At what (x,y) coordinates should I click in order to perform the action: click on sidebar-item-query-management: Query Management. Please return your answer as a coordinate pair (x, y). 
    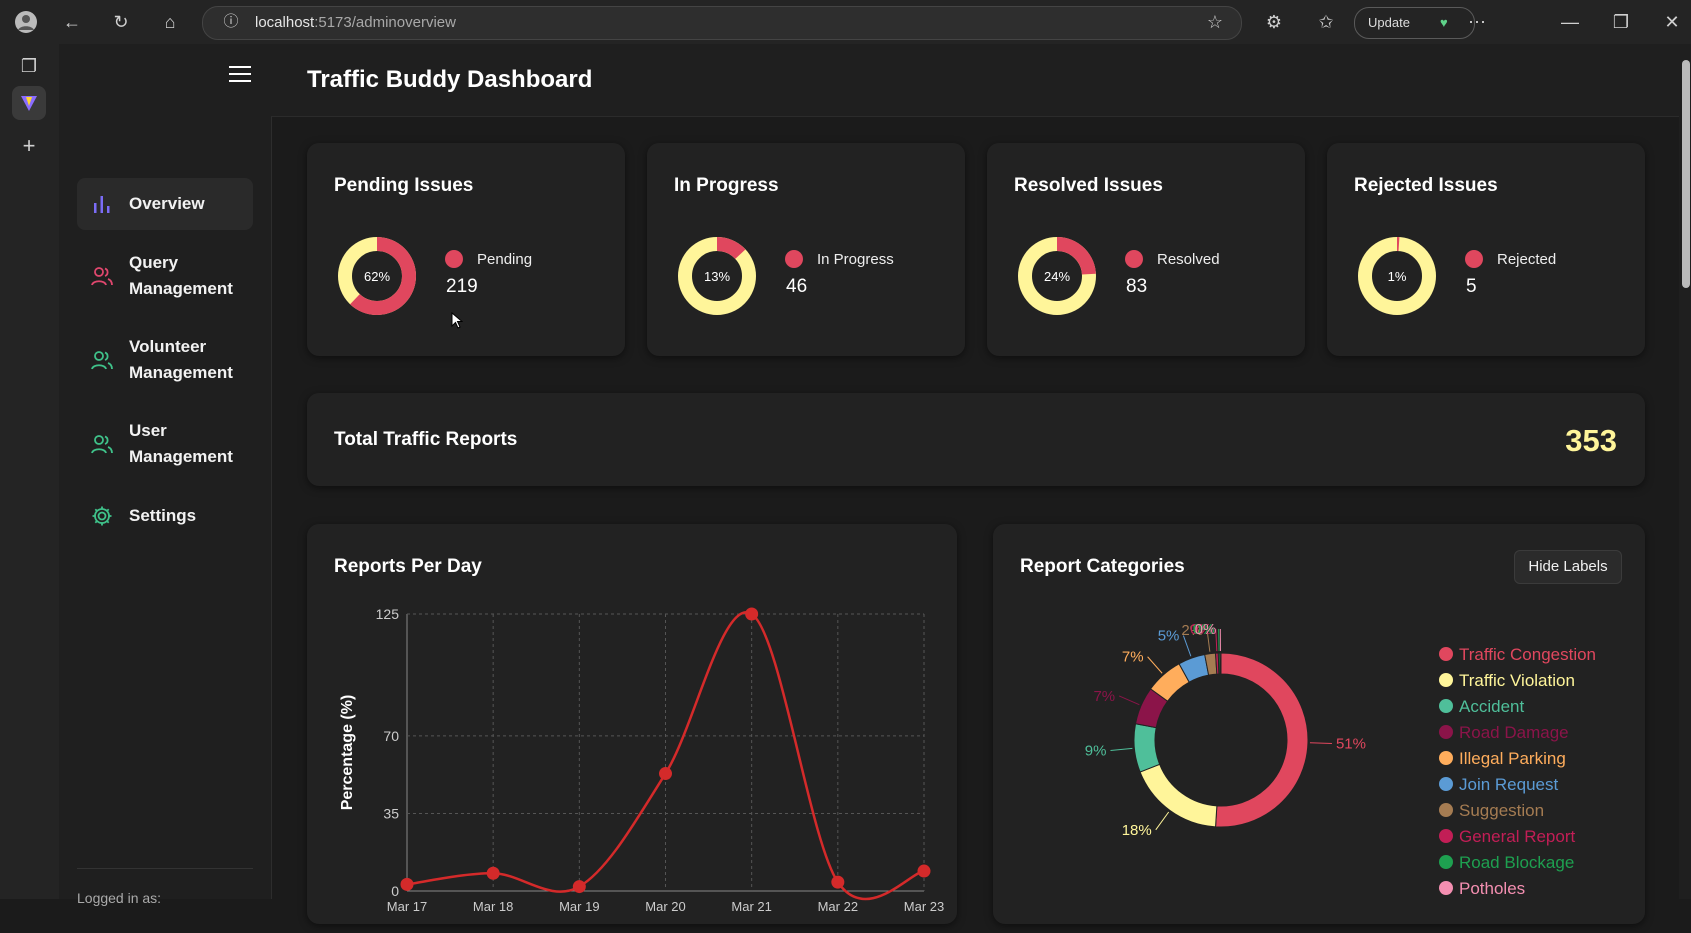
    Looking at the image, I should click on (165, 276).